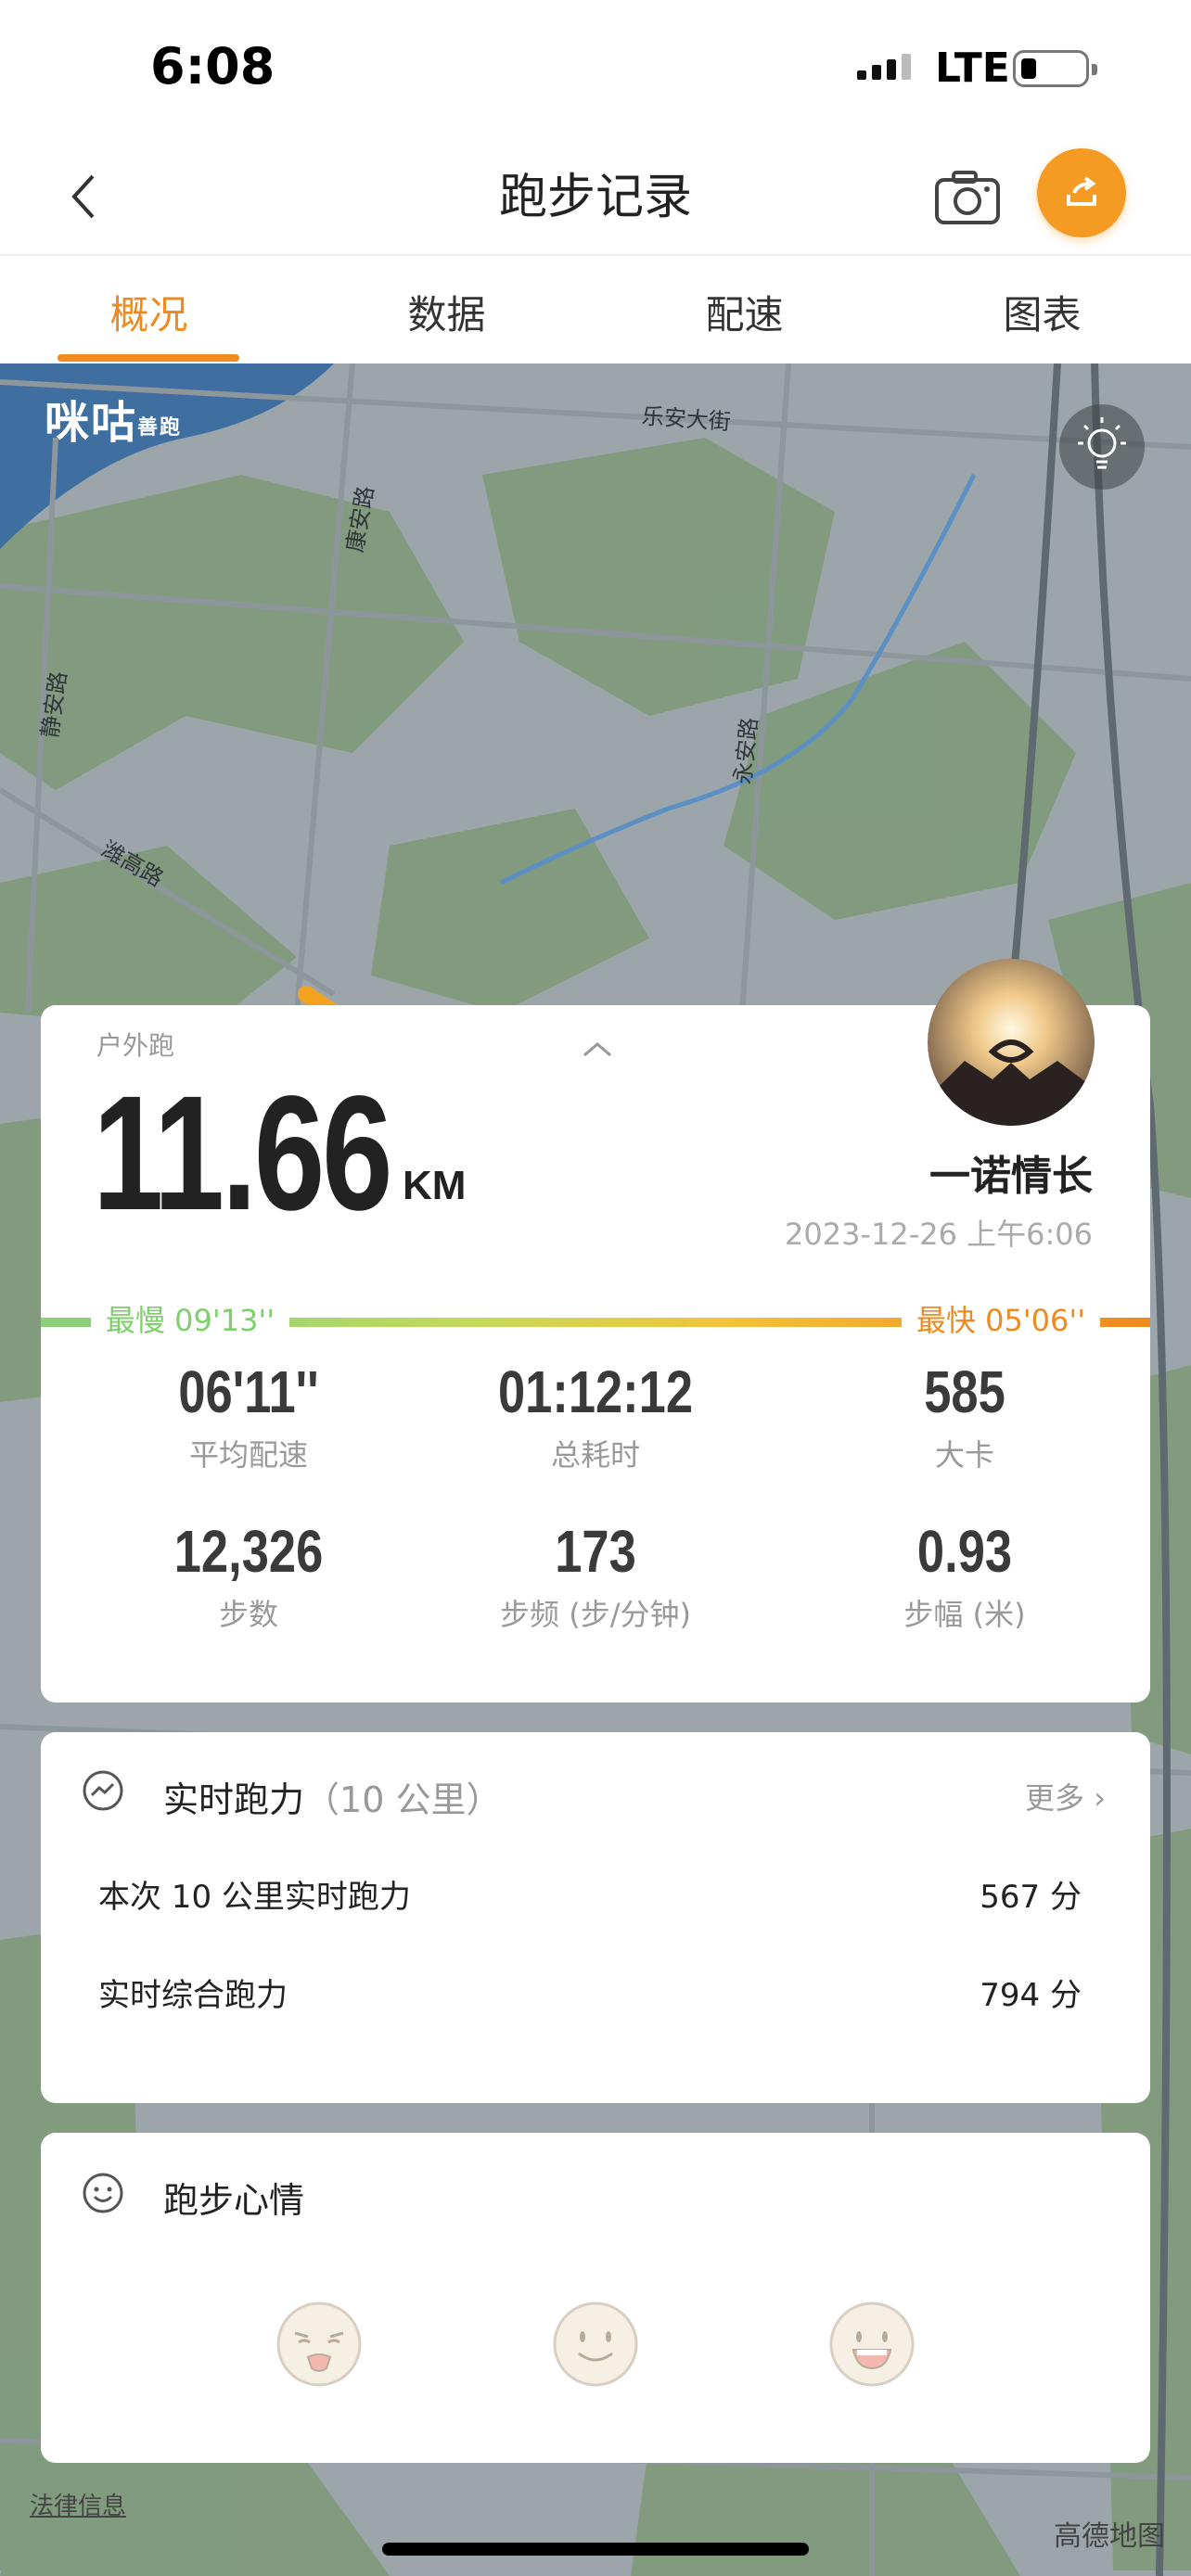 The height and width of the screenshot is (2576, 1191). I want to click on tab-pace: 配速, so click(744, 311).